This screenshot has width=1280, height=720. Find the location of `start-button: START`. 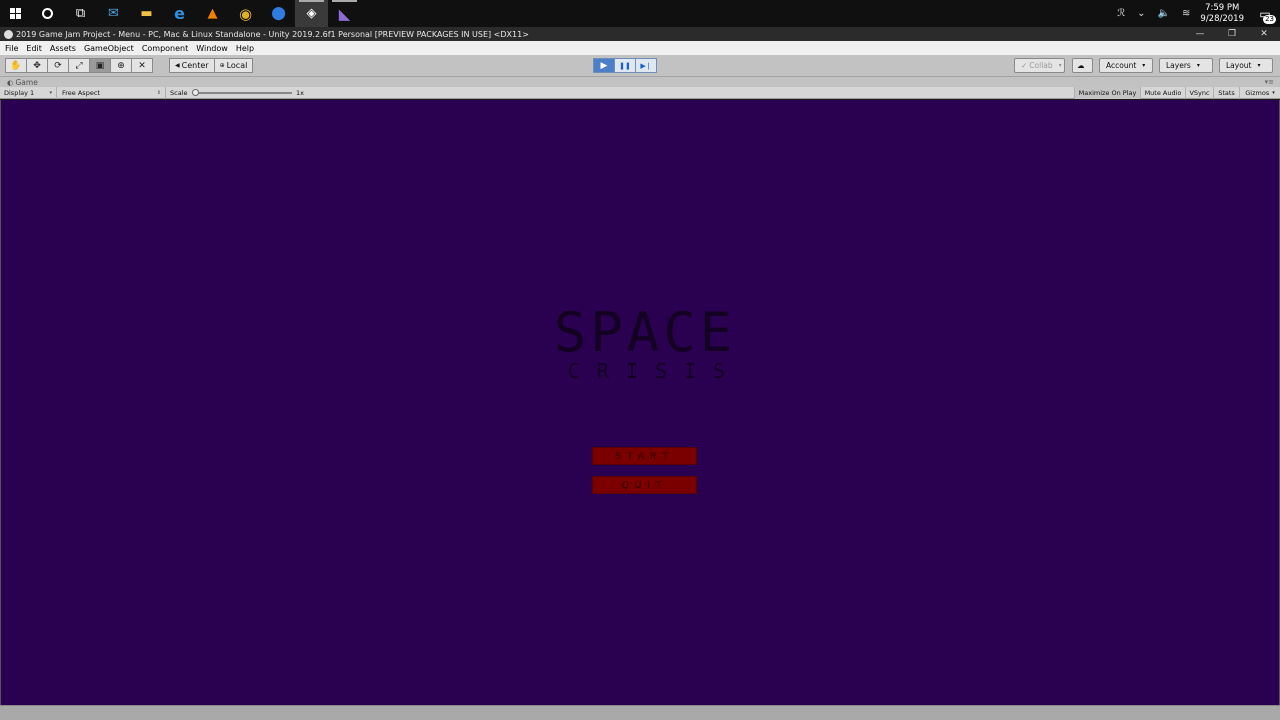

start-button: START is located at coordinates (644, 456).